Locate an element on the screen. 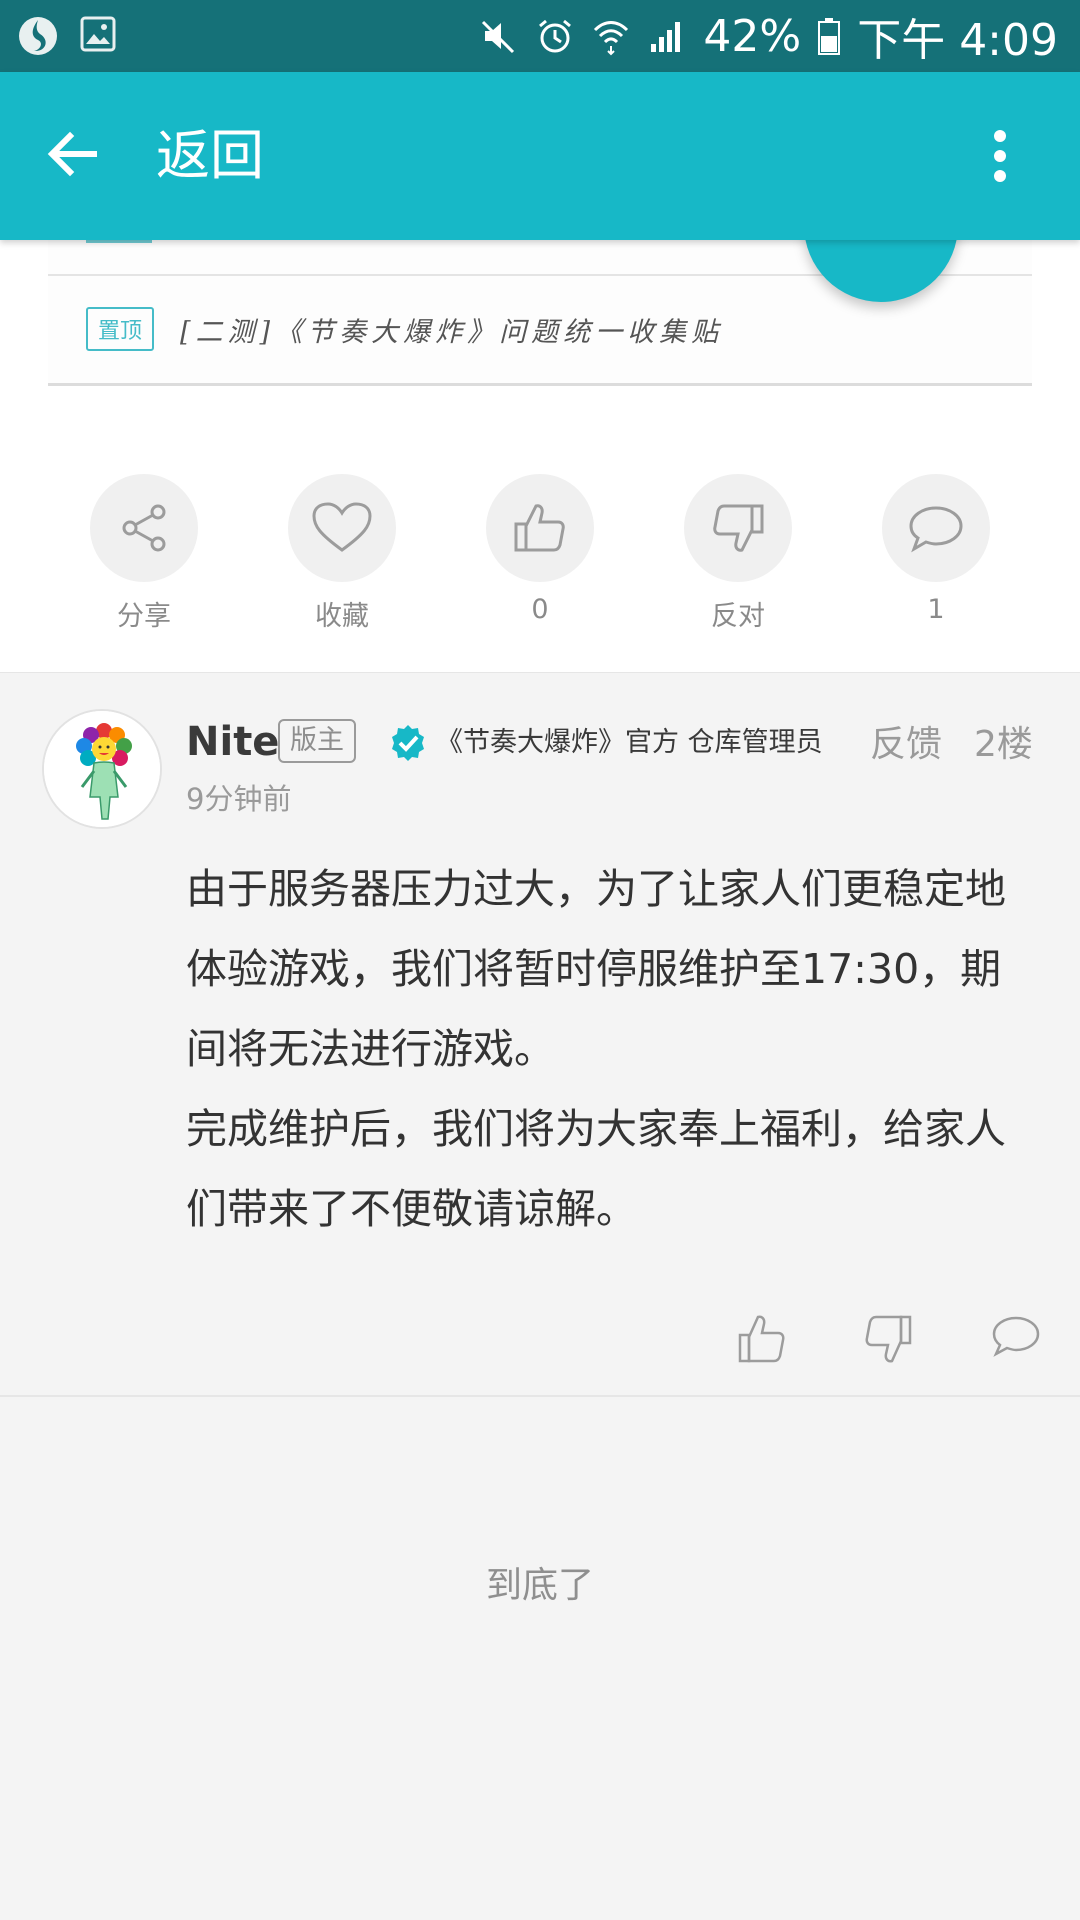  share-circle is located at coordinates (144, 528).